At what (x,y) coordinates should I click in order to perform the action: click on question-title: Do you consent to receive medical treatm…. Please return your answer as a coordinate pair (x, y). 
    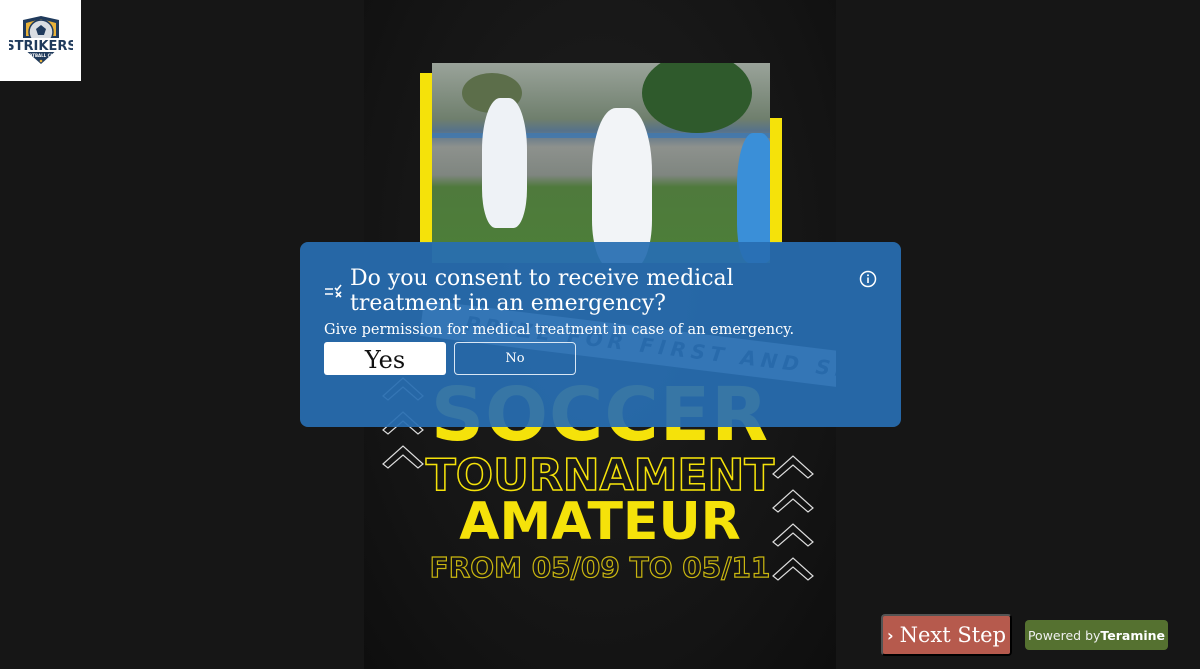
    Looking at the image, I should click on (542, 291).